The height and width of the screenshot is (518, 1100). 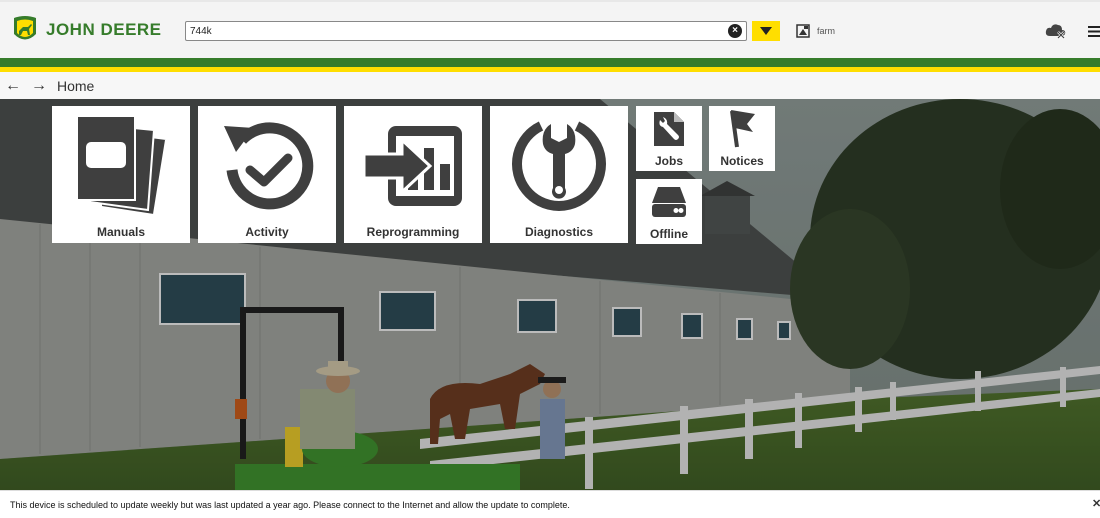 I want to click on forward-arrow-icon: →, so click(x=39, y=86).